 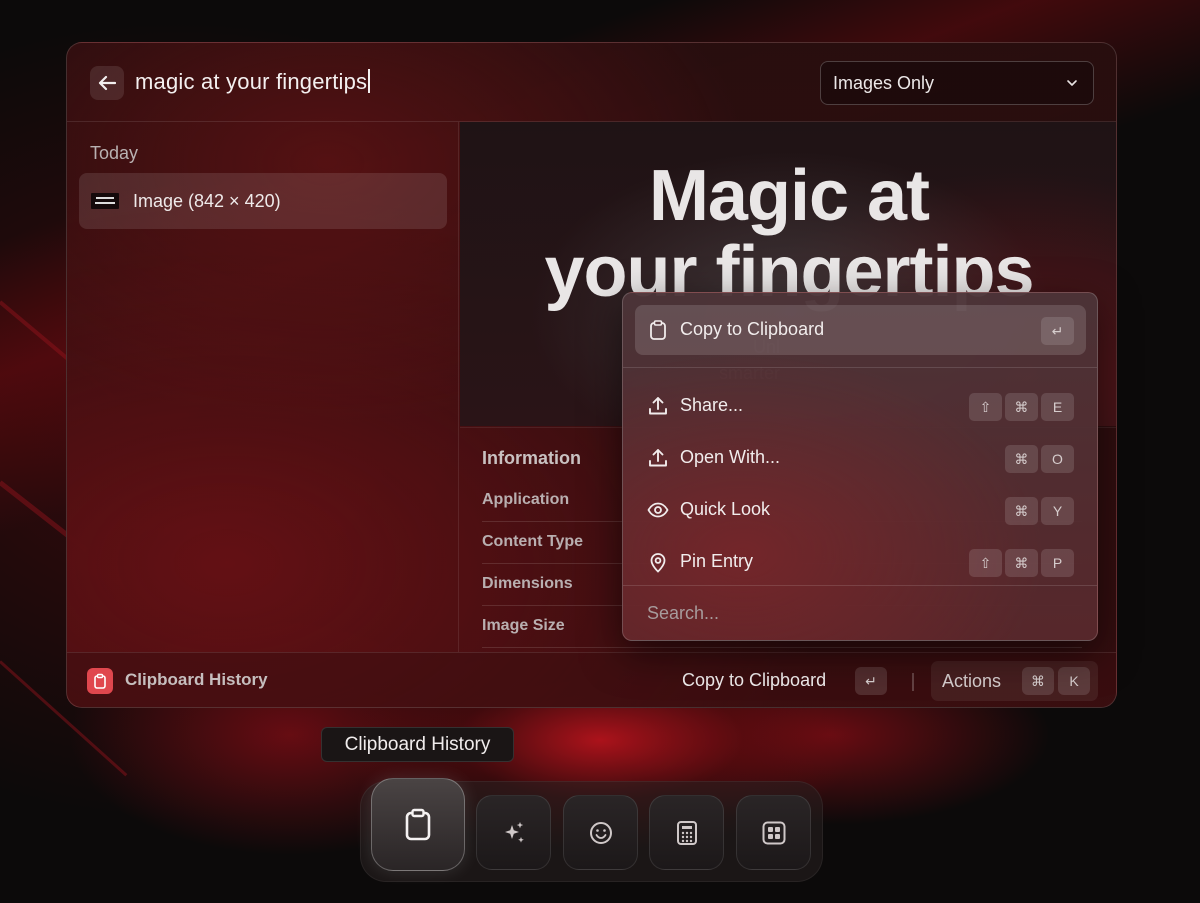 I want to click on image-thumbnail-icon, so click(x=105, y=201).